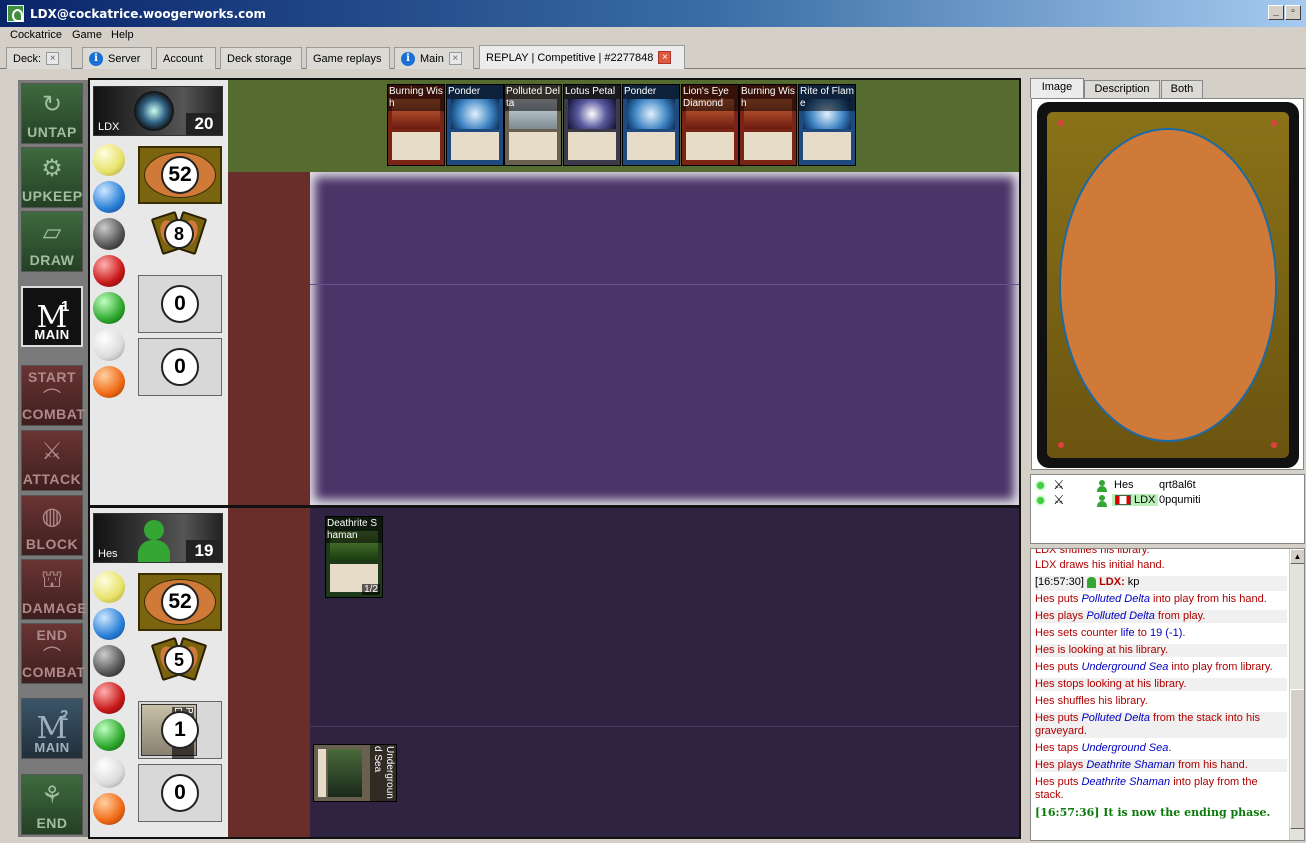 Image resolution: width=1306 pixels, height=843 pixels. Describe the element at coordinates (354, 557) in the screenshot. I see `battlefield-card: Deathrite Shaman 1/2` at that location.